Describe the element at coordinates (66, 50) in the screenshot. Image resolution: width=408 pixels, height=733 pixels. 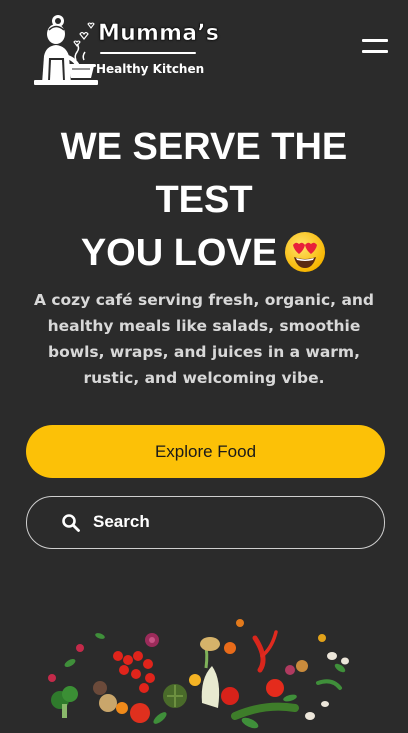
I see `chef-mother-cooking-icon` at that location.